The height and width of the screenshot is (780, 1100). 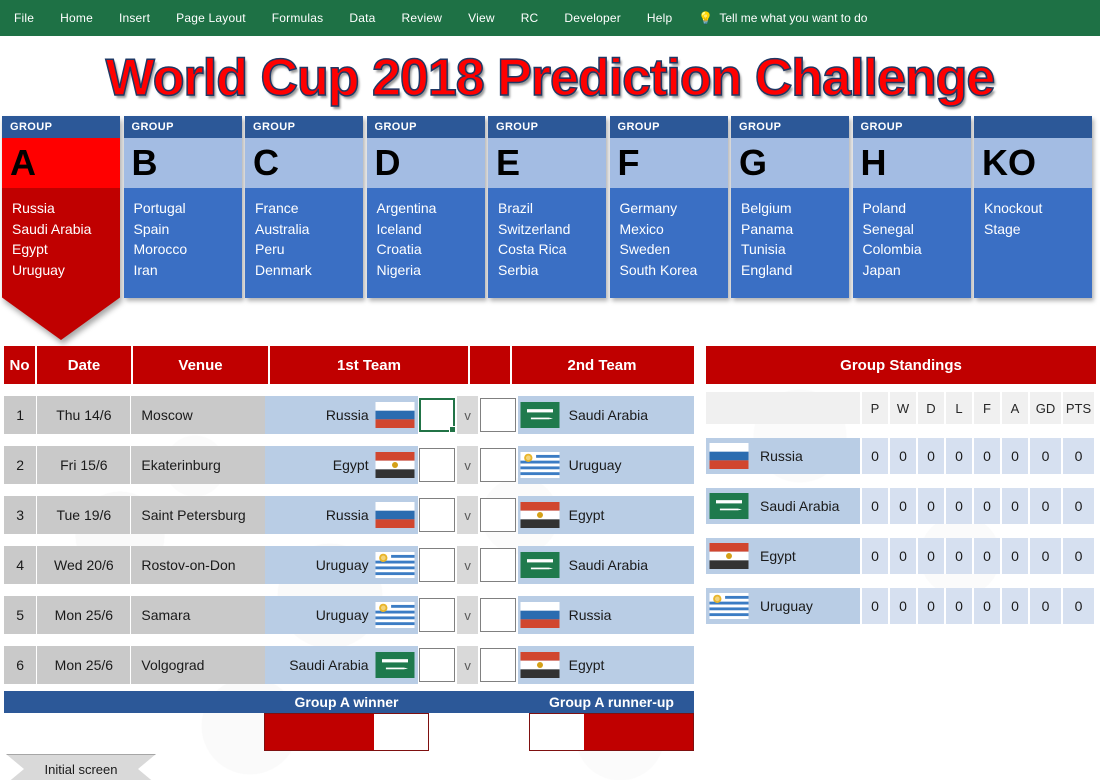 What do you see at coordinates (628, 415) in the screenshot?
I see `team2-name: Saudi Arabia` at bounding box center [628, 415].